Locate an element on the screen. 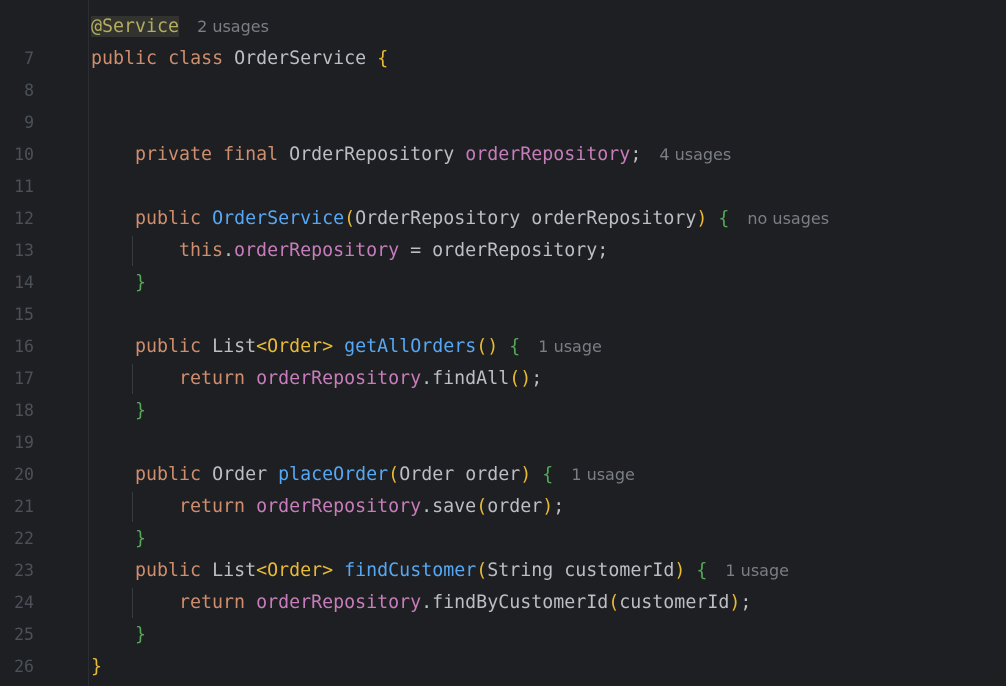  parameter: OrderRepository orderRepository is located at coordinates (526, 218).